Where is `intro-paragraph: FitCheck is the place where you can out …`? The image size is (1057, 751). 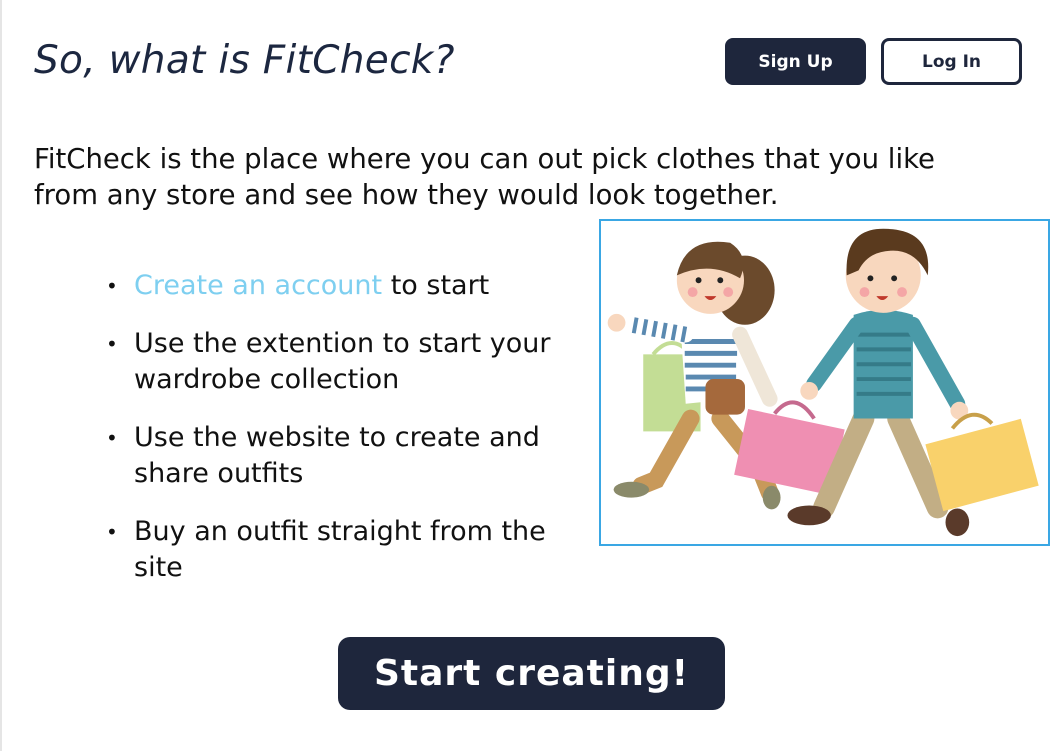 intro-paragraph: FitCheck is the place where you can out … is located at coordinates (484, 177).